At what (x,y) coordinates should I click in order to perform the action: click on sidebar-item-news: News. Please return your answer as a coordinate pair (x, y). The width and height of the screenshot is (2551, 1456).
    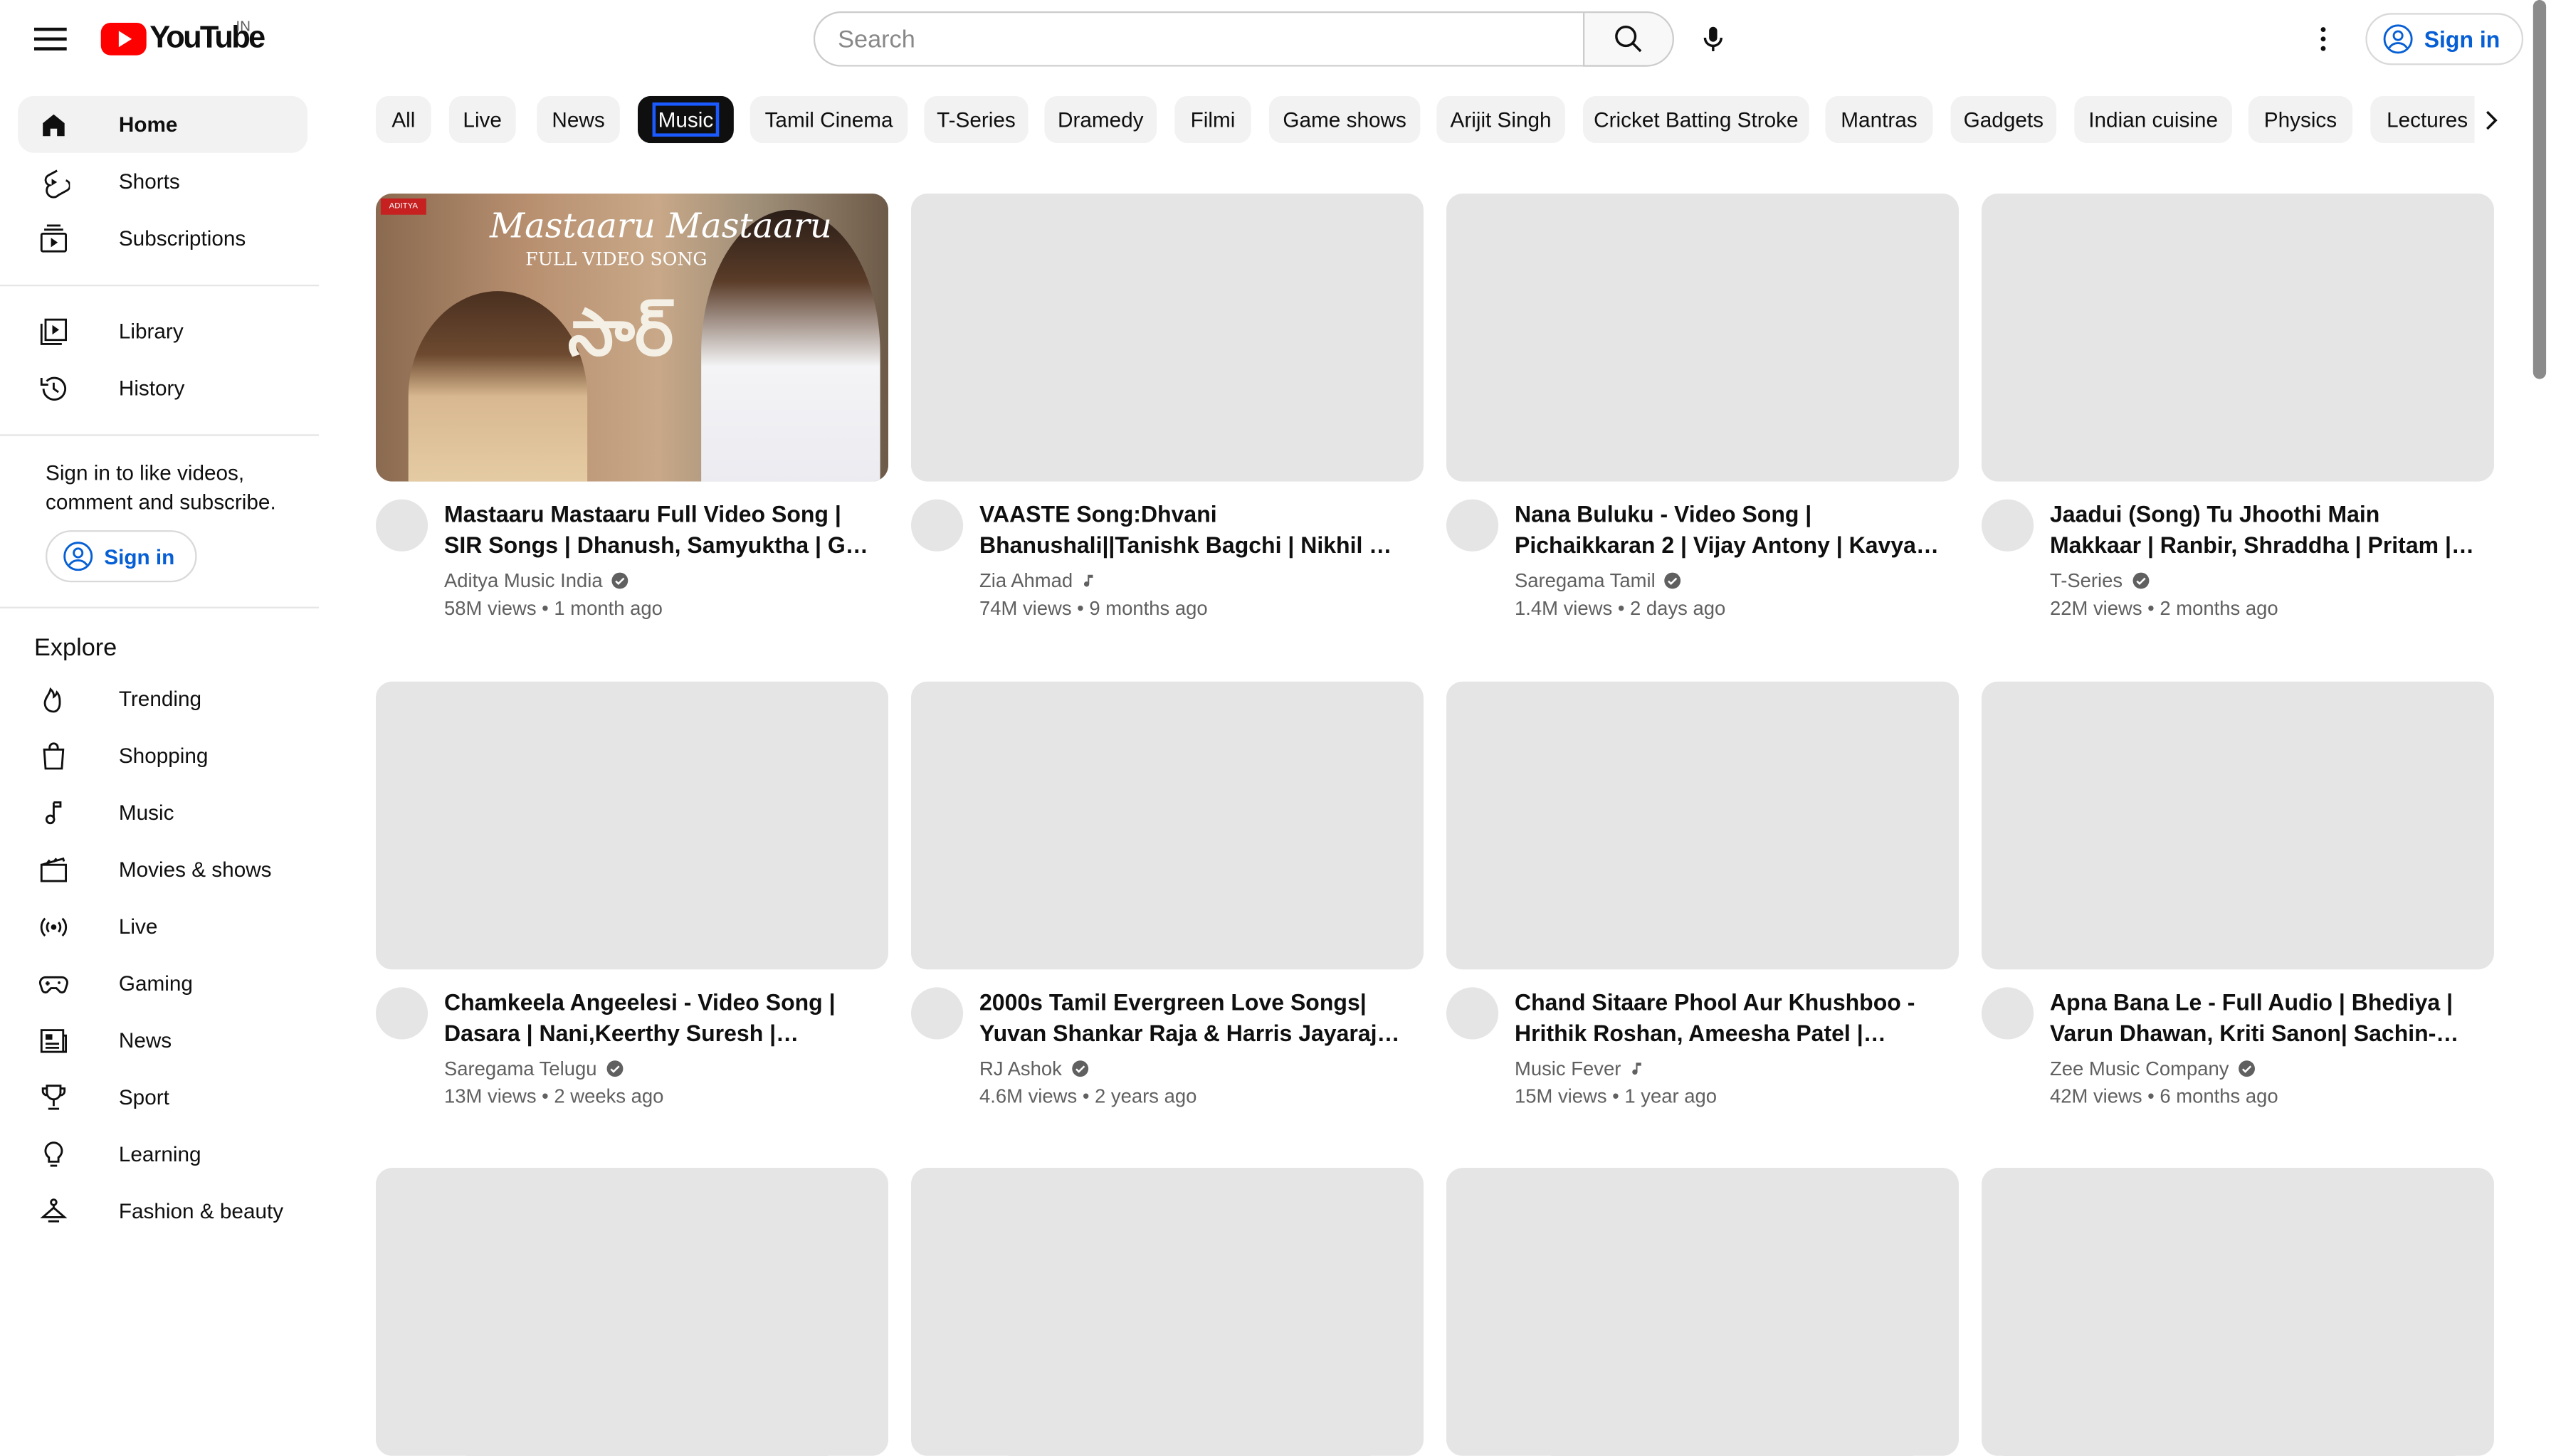
    Looking at the image, I should click on (163, 1040).